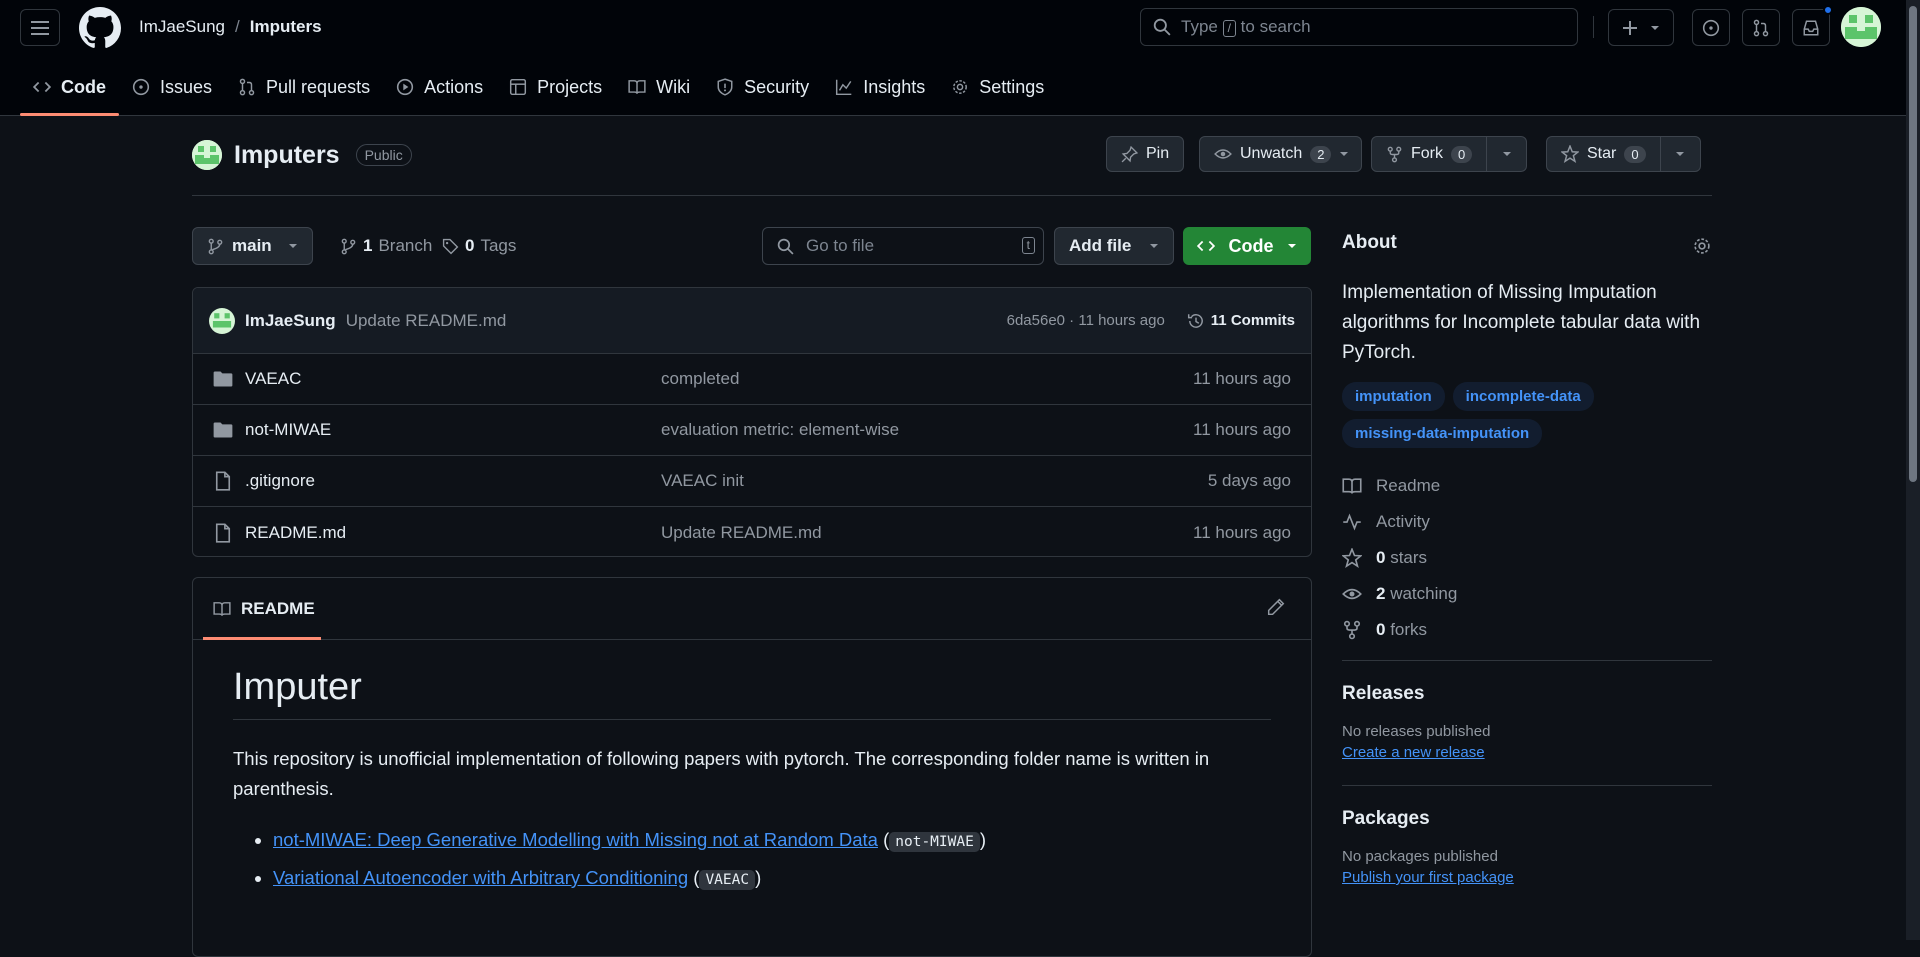 The image size is (1920, 957). Describe the element at coordinates (1252, 320) in the screenshot. I see `commits-count: 11 Commits` at that location.